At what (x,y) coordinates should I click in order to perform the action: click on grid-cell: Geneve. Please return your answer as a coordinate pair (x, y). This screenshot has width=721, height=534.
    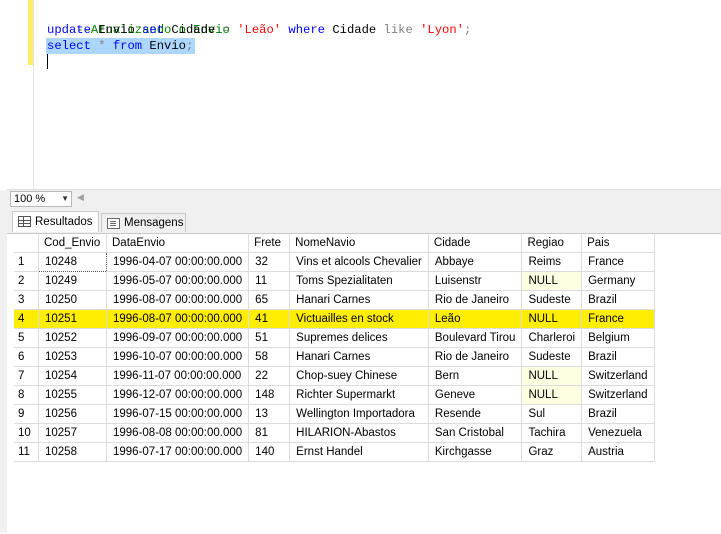
    Looking at the image, I should click on (475, 395).